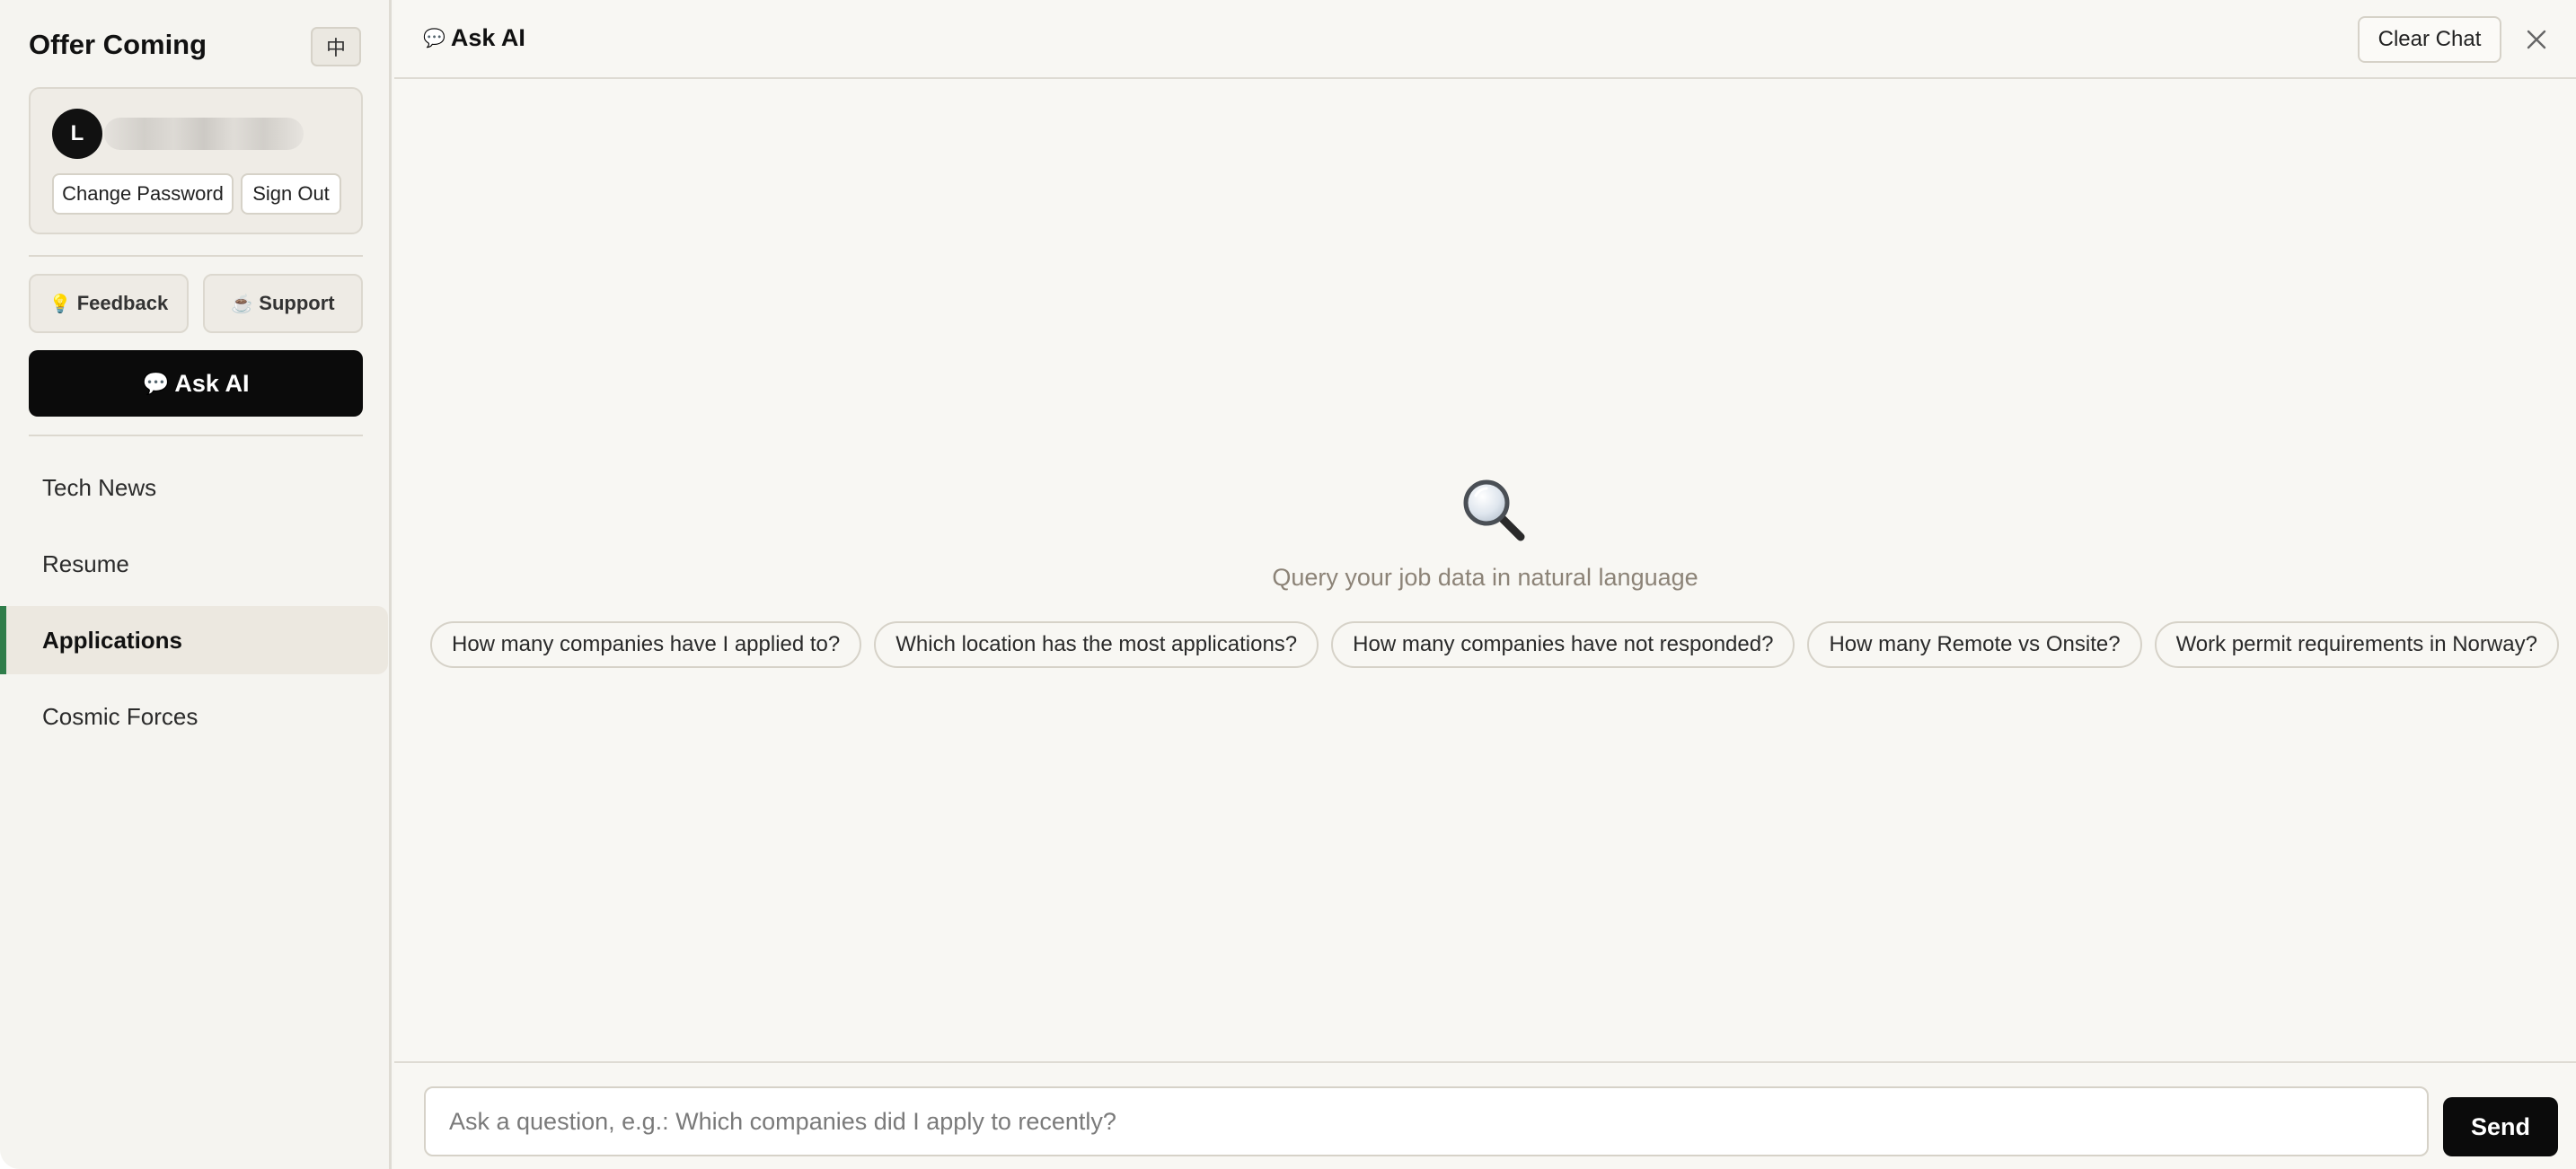  I want to click on ask-ai-label: Ask AI, so click(212, 383).